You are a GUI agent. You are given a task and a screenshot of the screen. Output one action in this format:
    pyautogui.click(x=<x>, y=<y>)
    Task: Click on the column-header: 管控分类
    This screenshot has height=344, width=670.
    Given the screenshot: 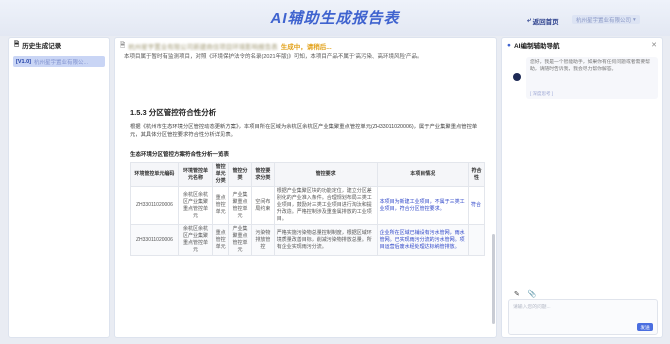 What is the action you would take?
    pyautogui.click(x=240, y=174)
    